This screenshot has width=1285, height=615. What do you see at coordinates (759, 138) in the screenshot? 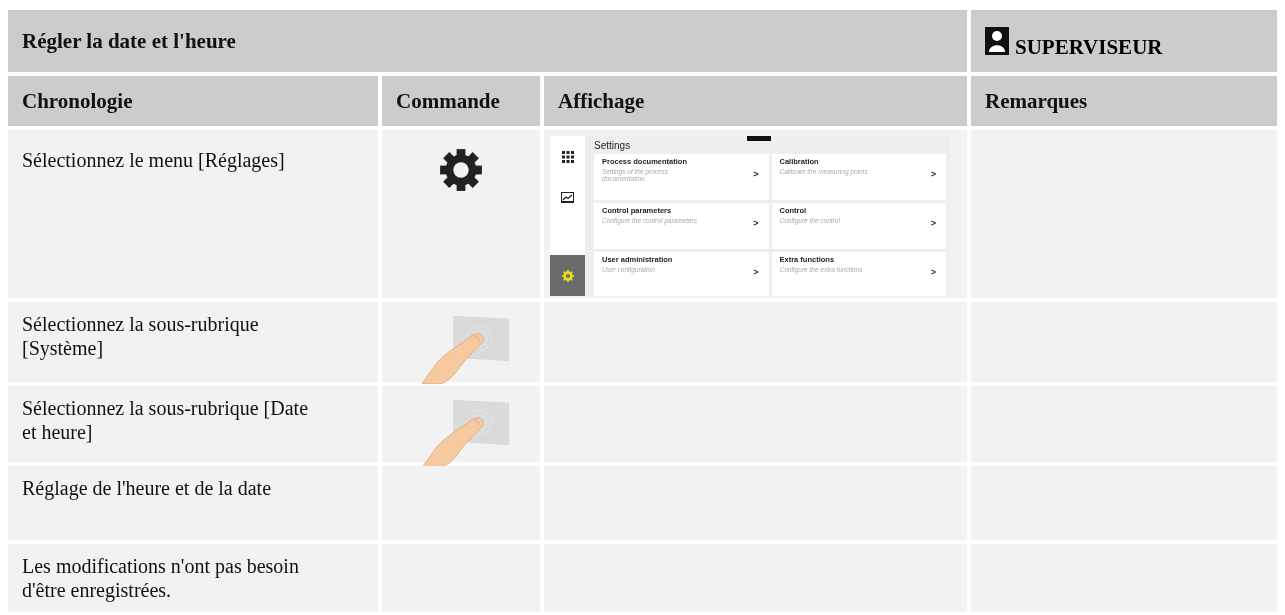
I see `handle-bar` at bounding box center [759, 138].